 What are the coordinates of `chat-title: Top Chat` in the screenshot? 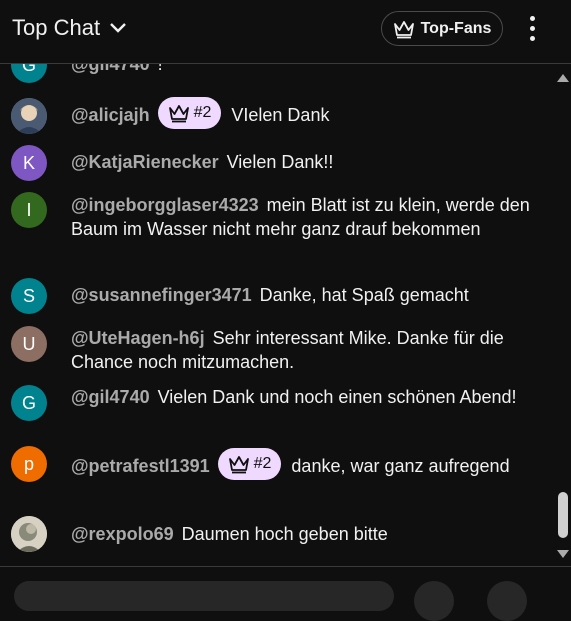 It's located at (56, 27).